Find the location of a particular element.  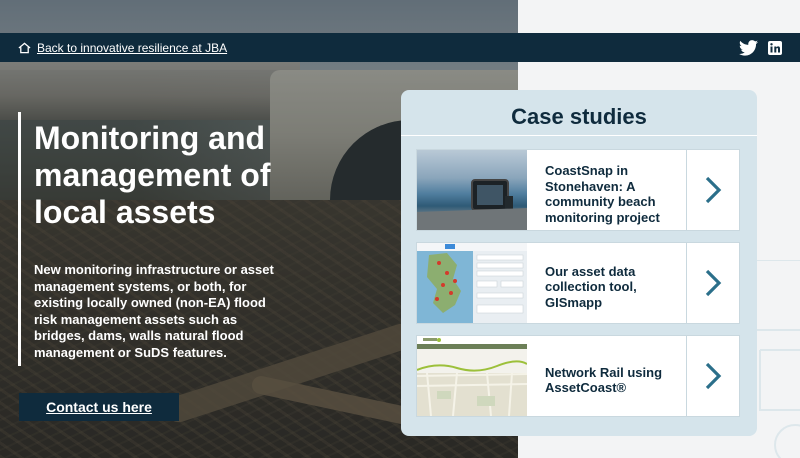

gismapp-thumbnail is located at coordinates (472, 283).